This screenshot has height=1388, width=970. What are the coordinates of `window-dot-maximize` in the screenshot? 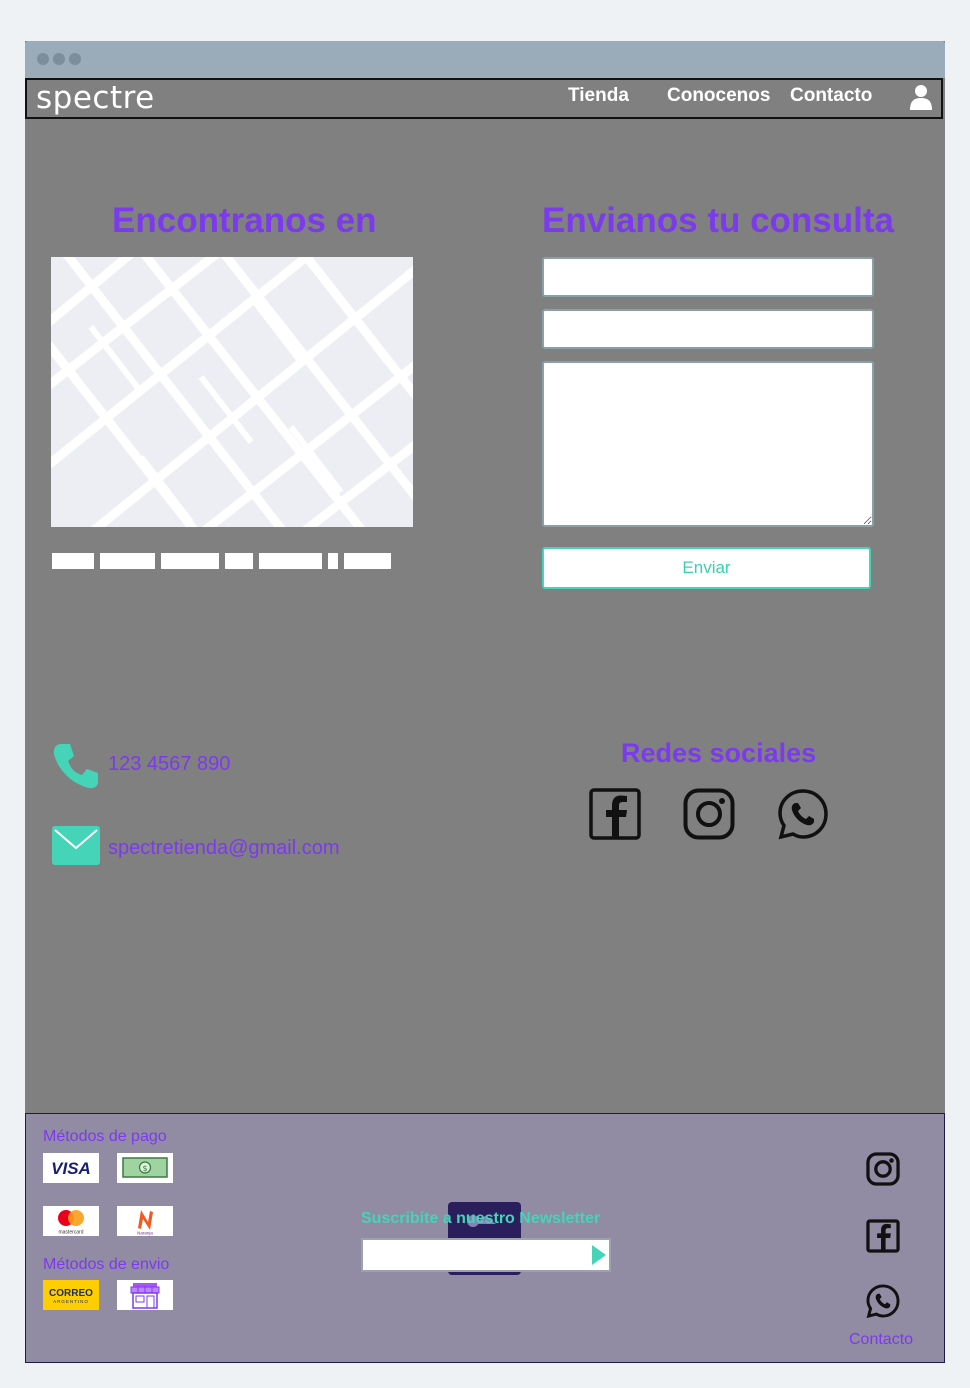 It's located at (75, 59).